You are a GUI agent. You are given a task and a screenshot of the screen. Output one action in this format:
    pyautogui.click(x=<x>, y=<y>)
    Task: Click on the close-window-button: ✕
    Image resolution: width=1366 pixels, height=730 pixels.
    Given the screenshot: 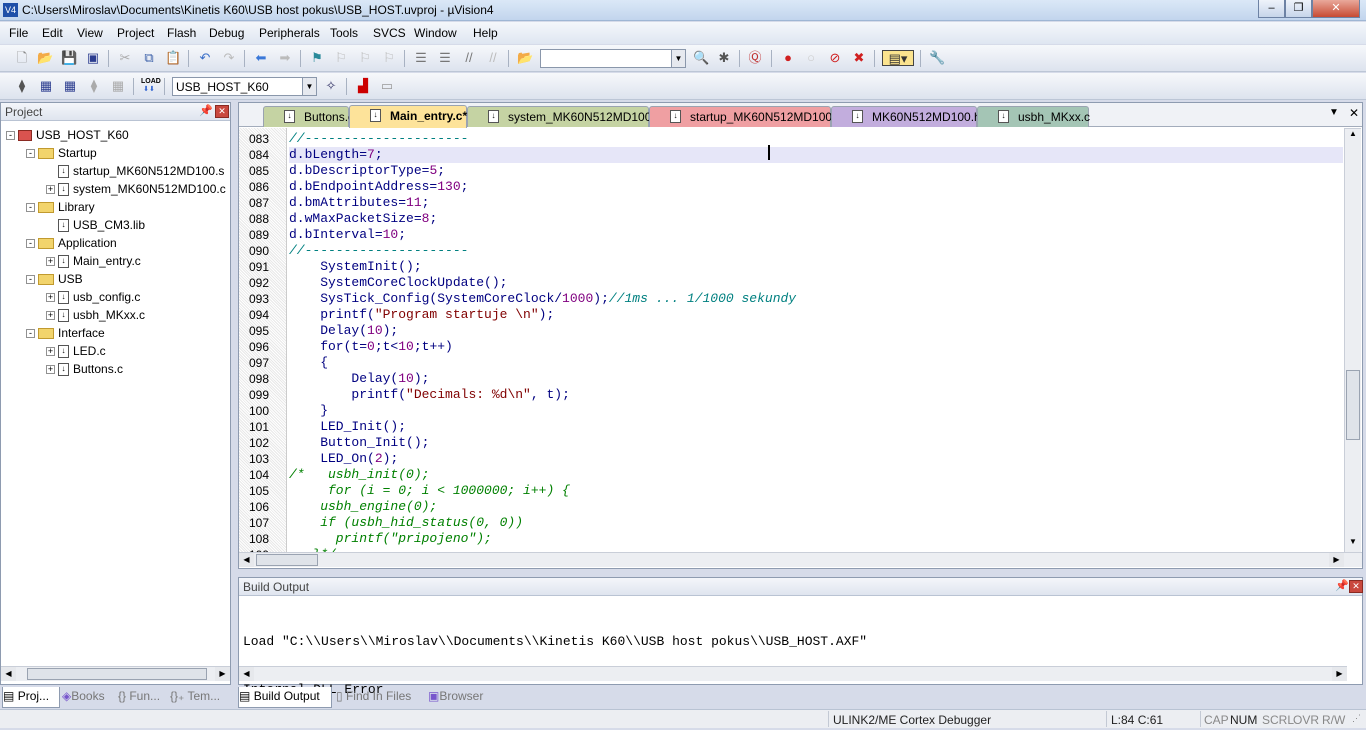 What is the action you would take?
    pyautogui.click(x=1336, y=9)
    